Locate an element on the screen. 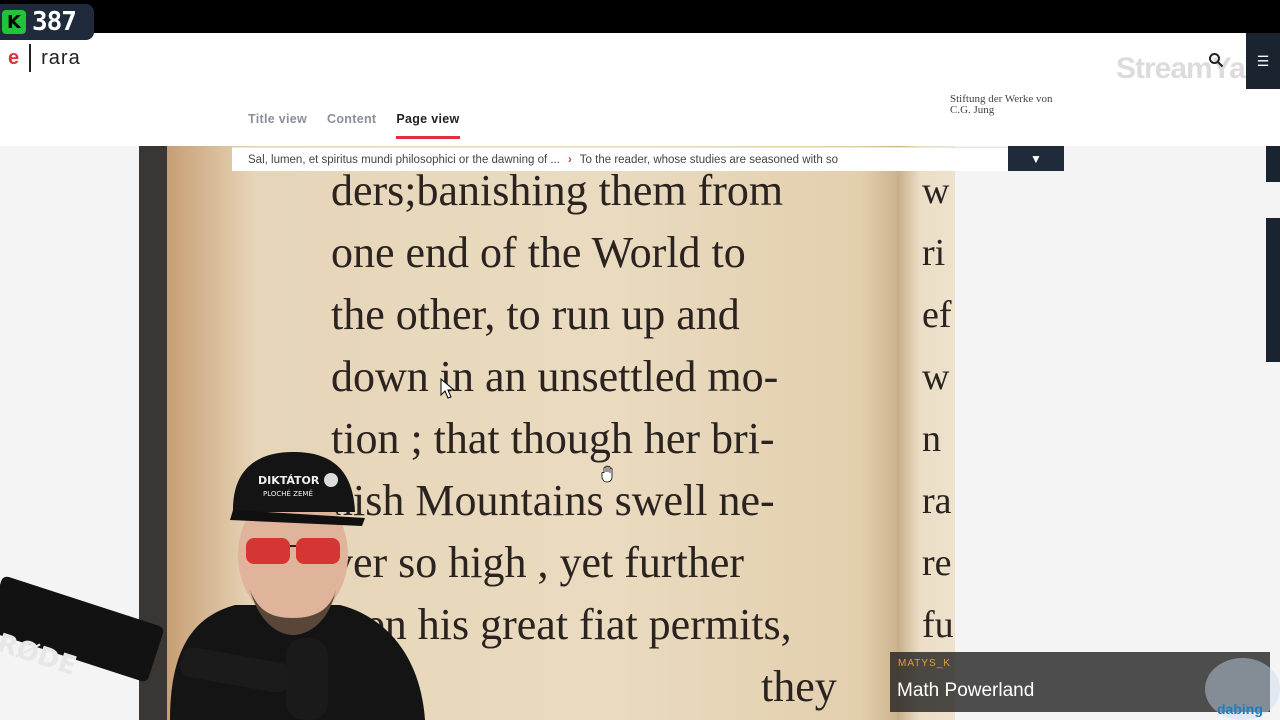 The height and width of the screenshot is (720, 1280). tab-title-view: Title view is located at coordinates (277, 125).